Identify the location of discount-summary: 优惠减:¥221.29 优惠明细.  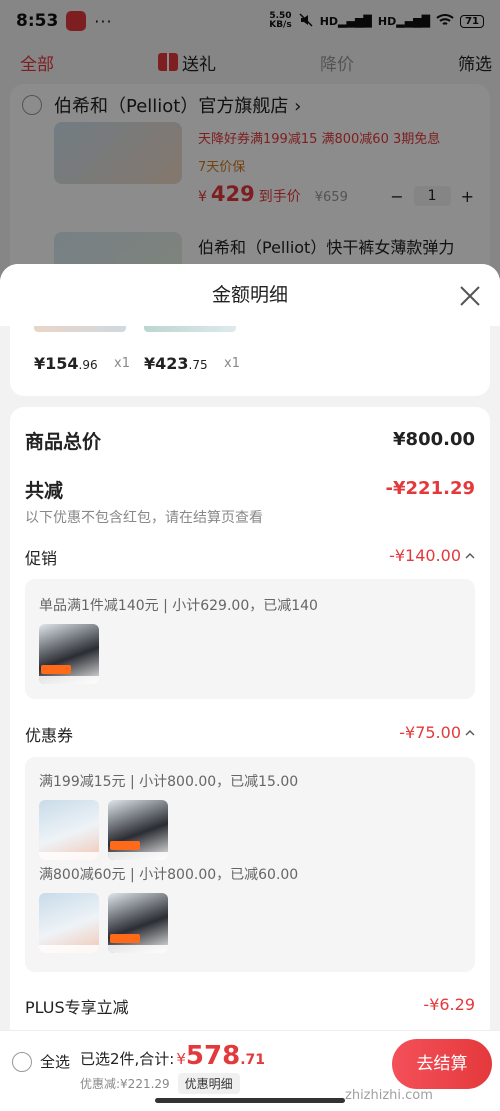
(160, 1083).